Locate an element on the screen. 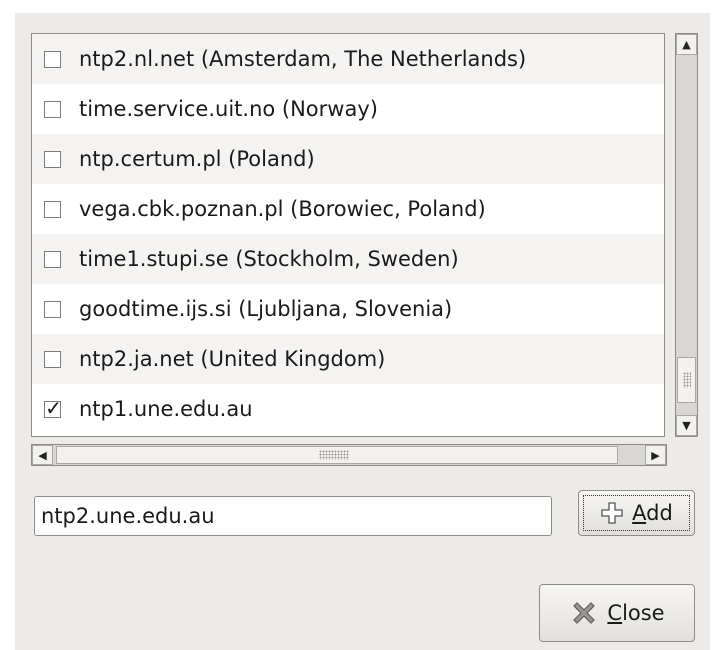  horizontal-scroll-thumb is located at coordinates (337, 455).